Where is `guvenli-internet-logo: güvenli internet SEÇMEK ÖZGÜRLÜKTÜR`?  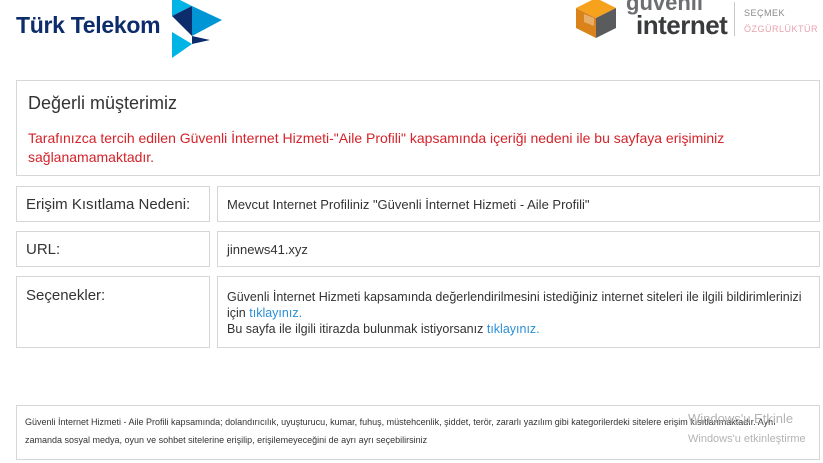 guvenli-internet-logo: güvenli internet SEÇMEK ÖZGÜRLÜKTÜR is located at coordinates (697, 22).